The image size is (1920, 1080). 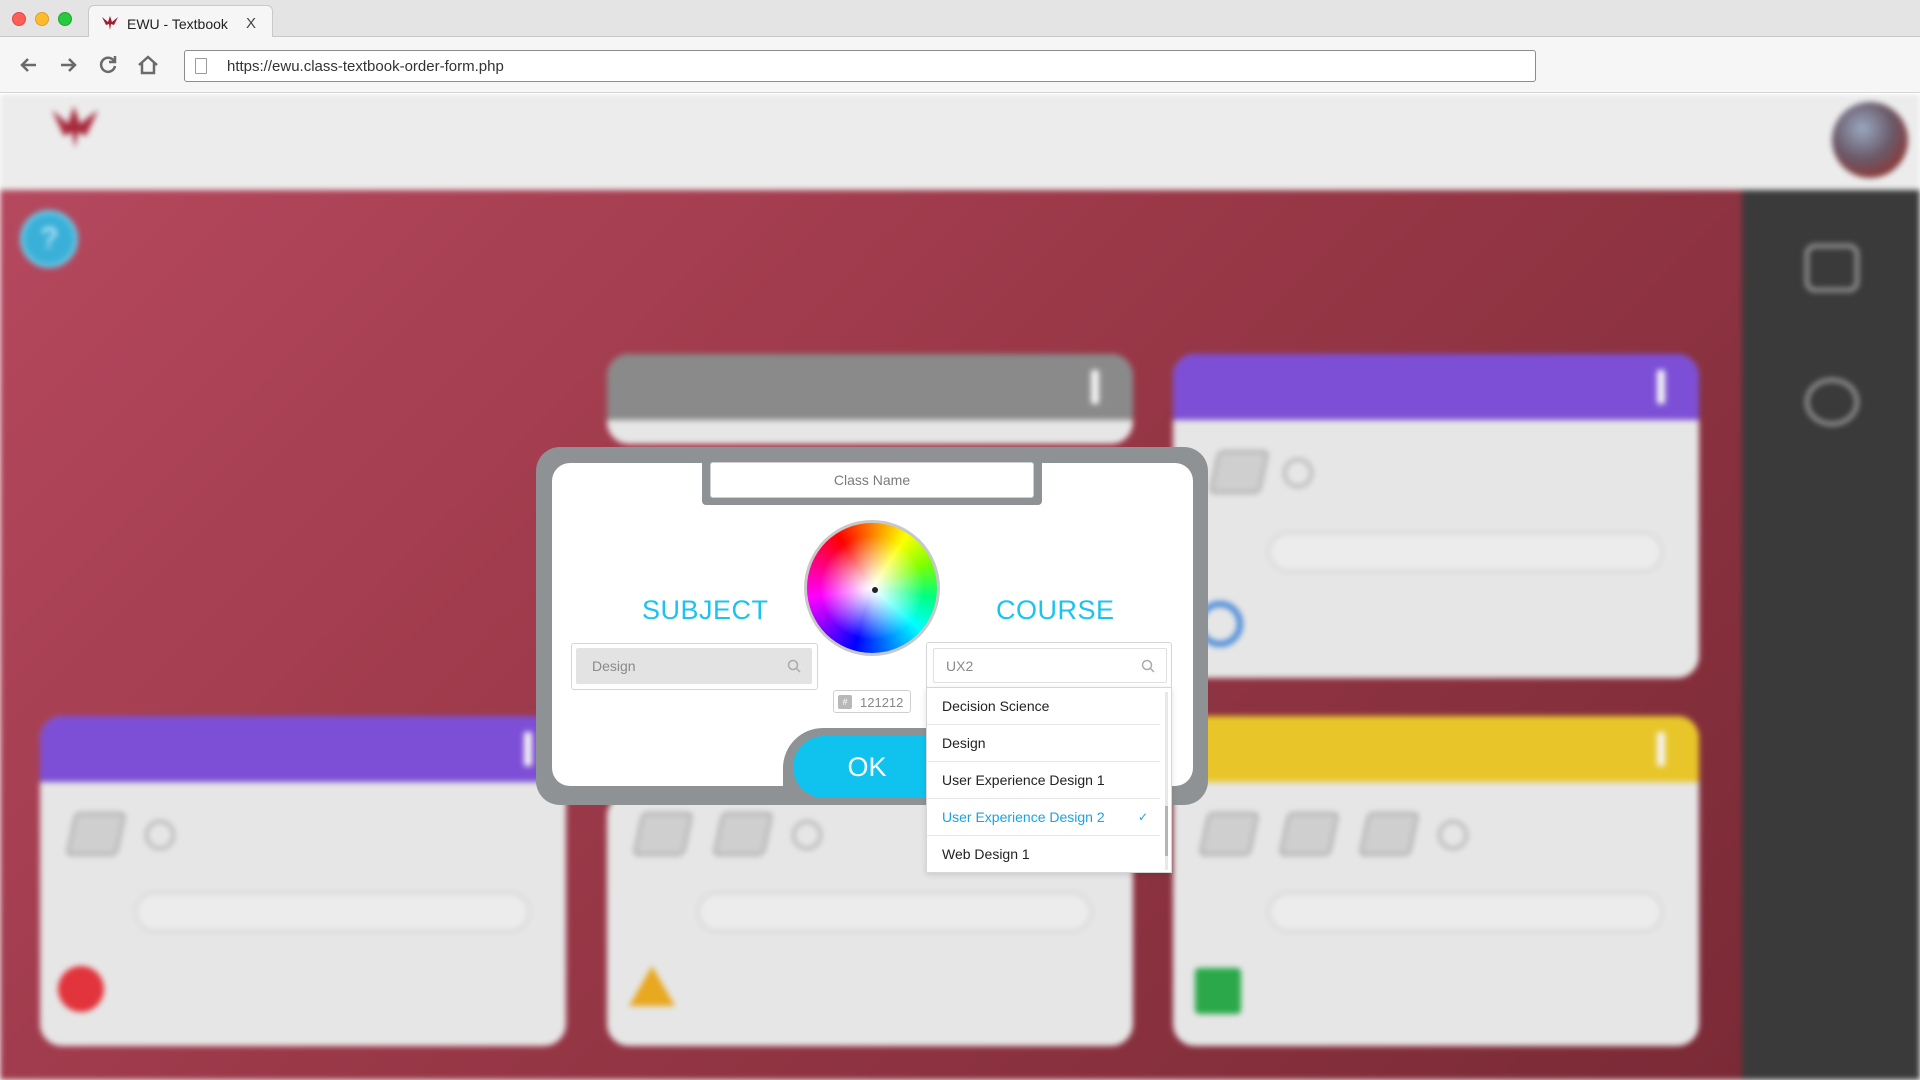 What do you see at coordinates (986, 854) in the screenshot?
I see `course-option-label: Web Design 1` at bounding box center [986, 854].